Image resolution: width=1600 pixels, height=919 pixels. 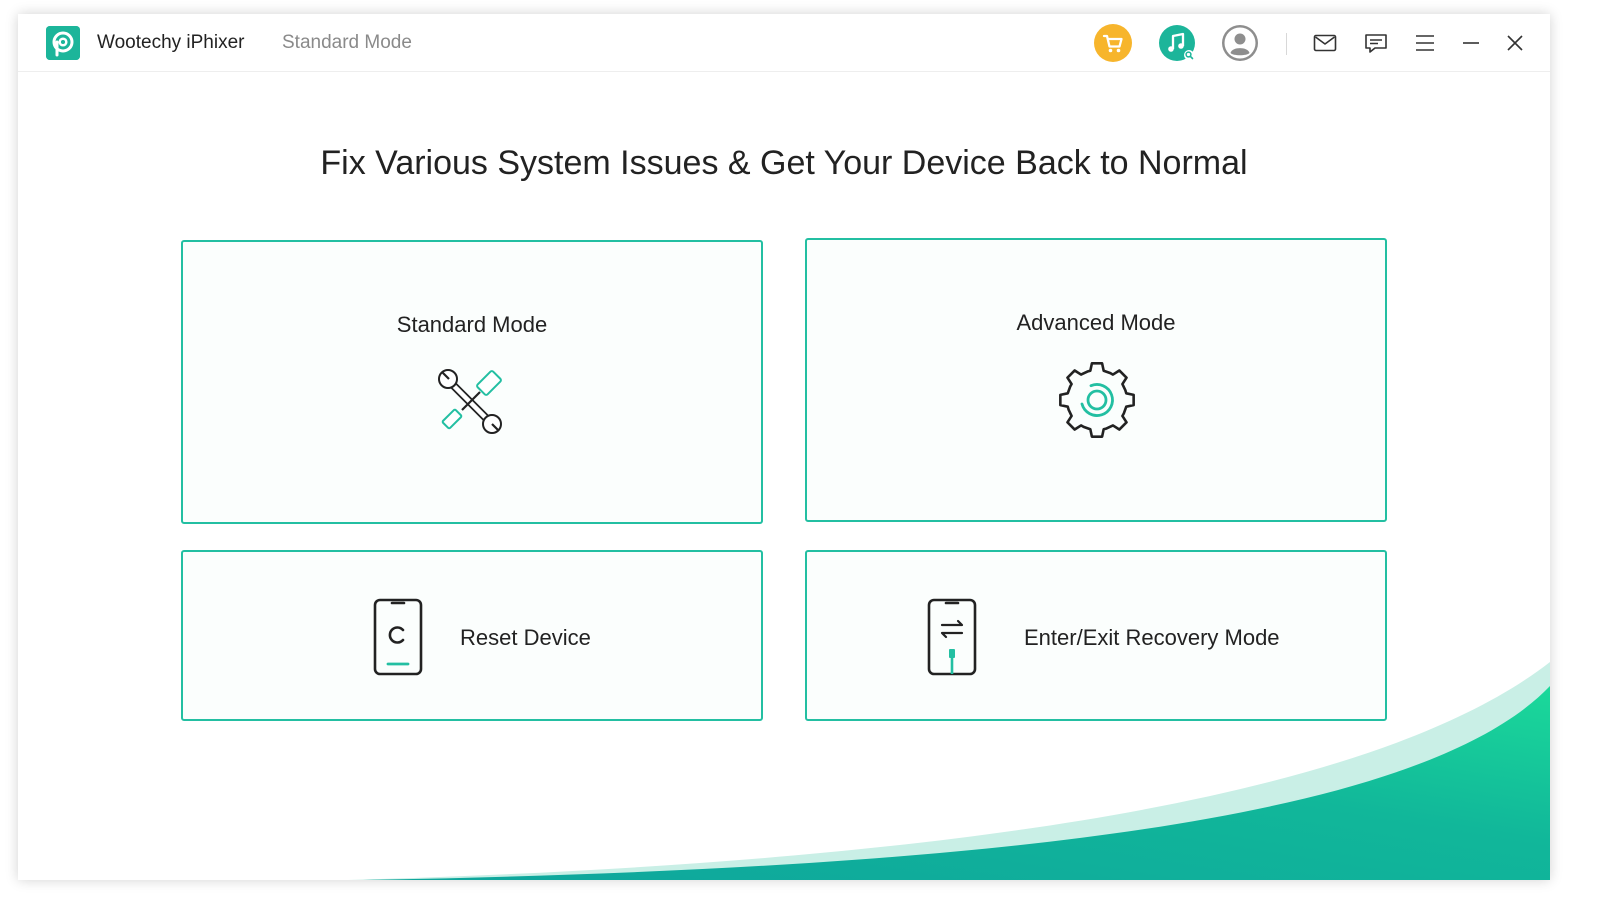 I want to click on recovery-mode-card: Enter/Exit Recovery Mode, so click(x=1096, y=635).